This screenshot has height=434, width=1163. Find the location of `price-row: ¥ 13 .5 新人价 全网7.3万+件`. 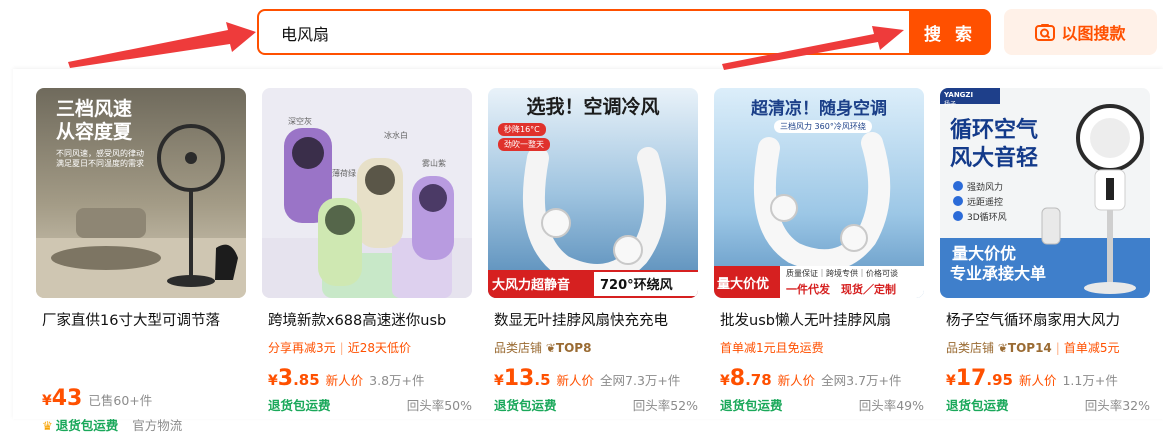

price-row: ¥ 13 .5 新人价 全网7.3万+件 is located at coordinates (596, 378).